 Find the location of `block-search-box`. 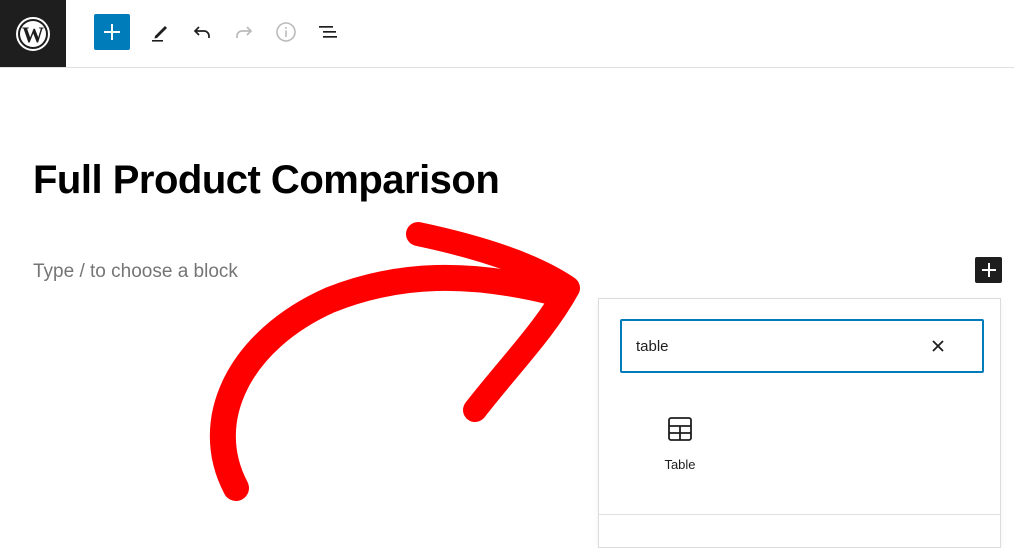

block-search-box is located at coordinates (802, 346).